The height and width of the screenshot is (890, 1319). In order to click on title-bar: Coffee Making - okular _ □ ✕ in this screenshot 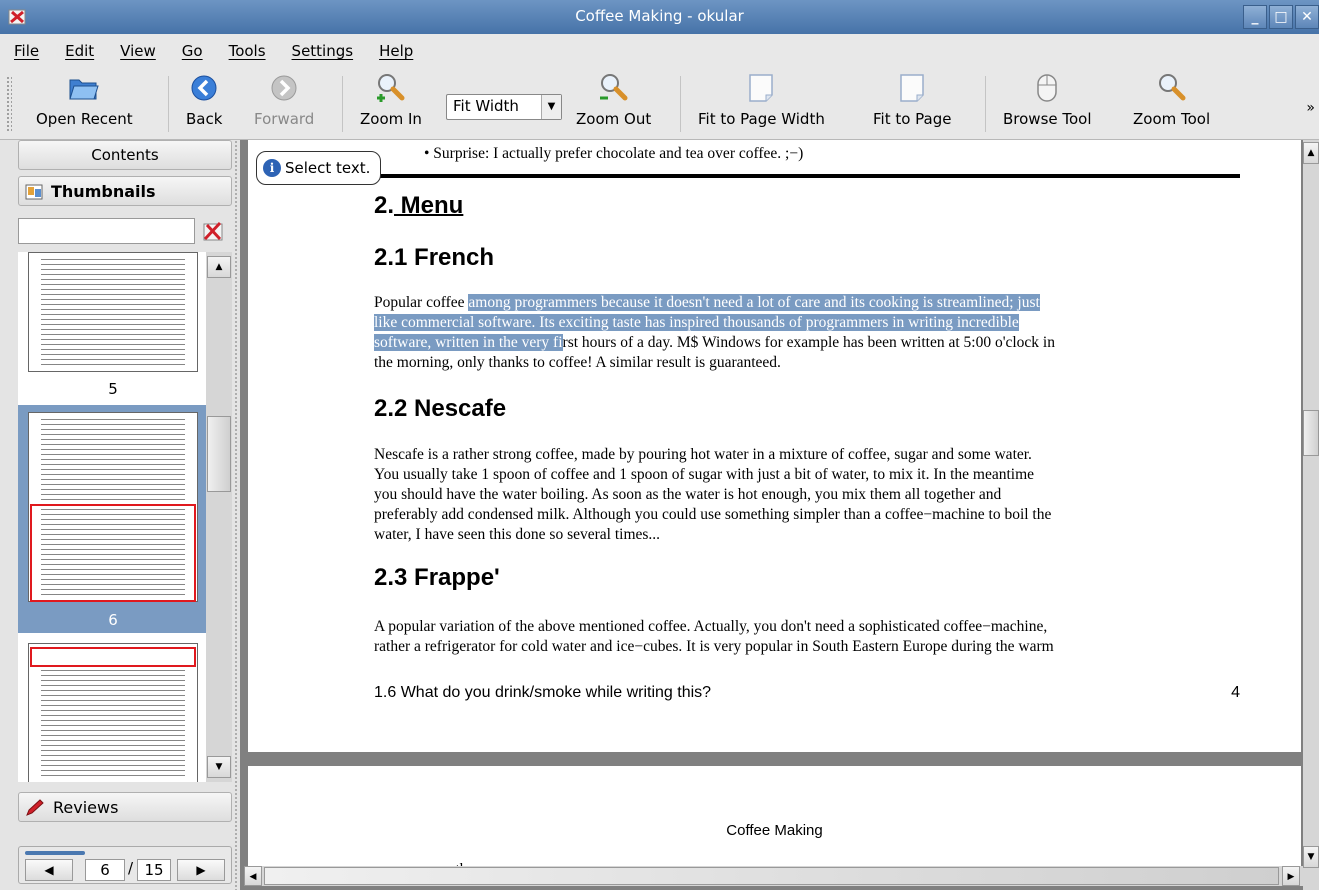, I will do `click(659, 17)`.